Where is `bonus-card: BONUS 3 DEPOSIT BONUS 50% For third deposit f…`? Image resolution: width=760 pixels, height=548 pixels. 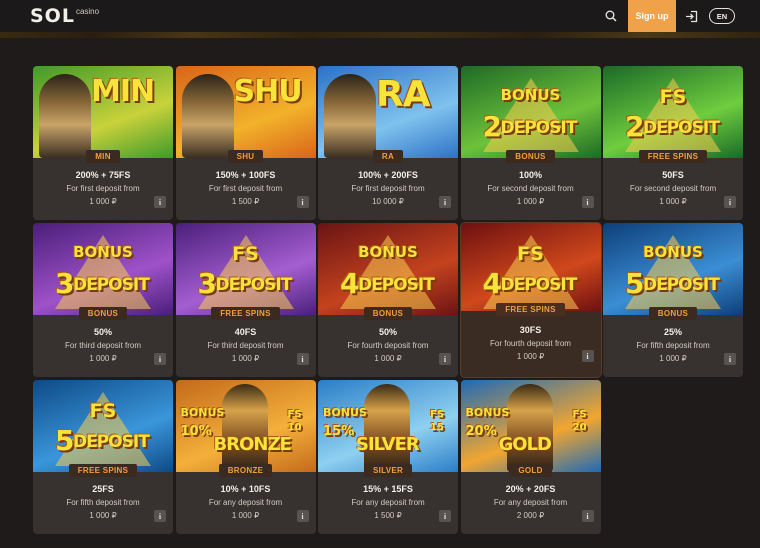 bonus-card: BONUS 3 DEPOSIT BONUS 50% For third deposit f… is located at coordinates (103, 300).